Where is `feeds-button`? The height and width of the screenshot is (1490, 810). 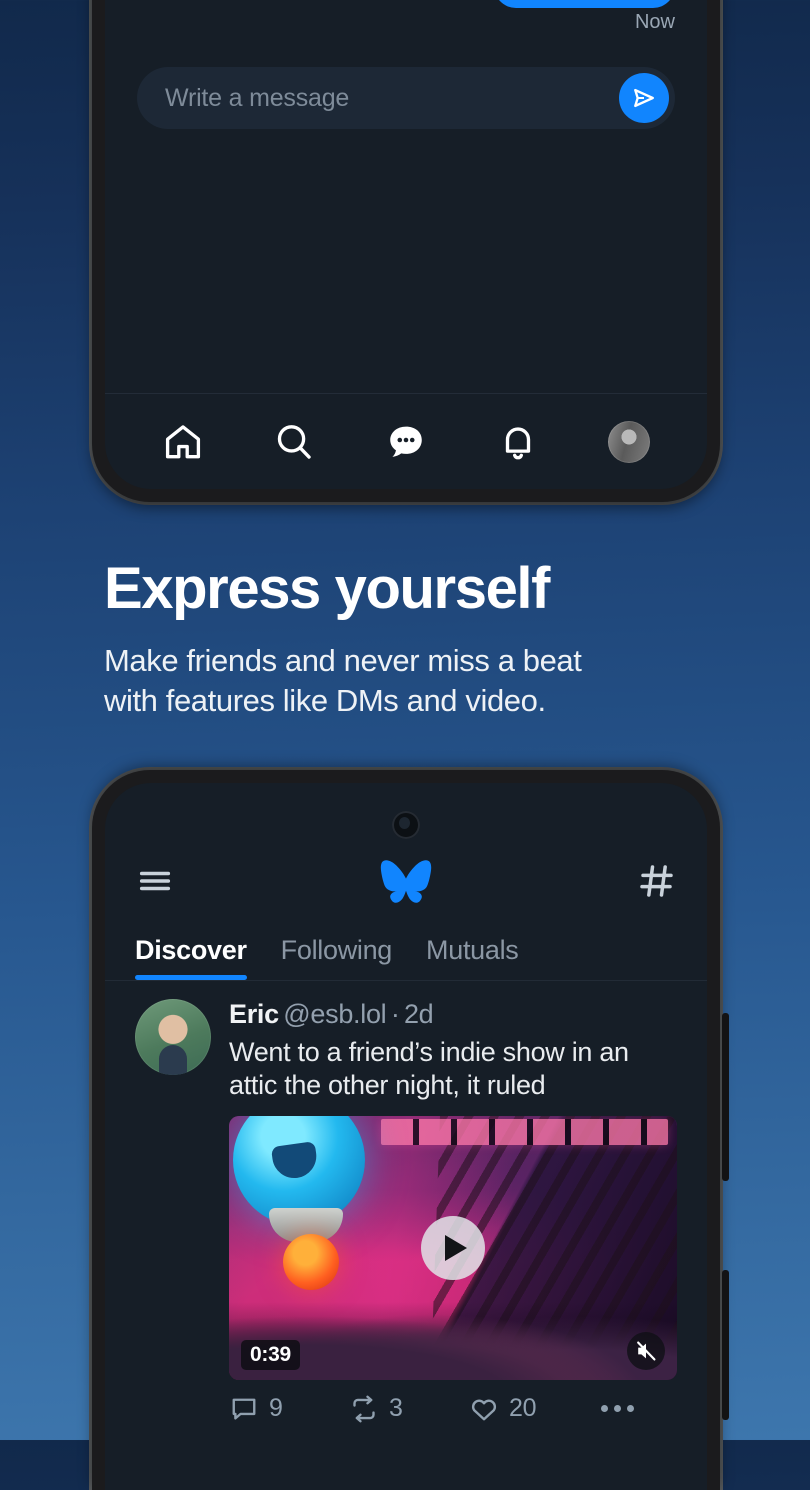
feeds-button is located at coordinates (657, 883).